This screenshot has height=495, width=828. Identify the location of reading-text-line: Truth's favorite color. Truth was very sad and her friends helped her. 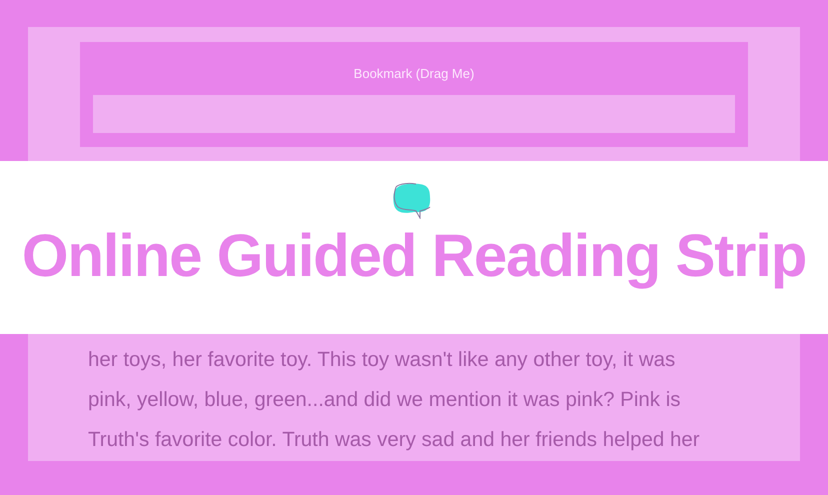
(394, 440).